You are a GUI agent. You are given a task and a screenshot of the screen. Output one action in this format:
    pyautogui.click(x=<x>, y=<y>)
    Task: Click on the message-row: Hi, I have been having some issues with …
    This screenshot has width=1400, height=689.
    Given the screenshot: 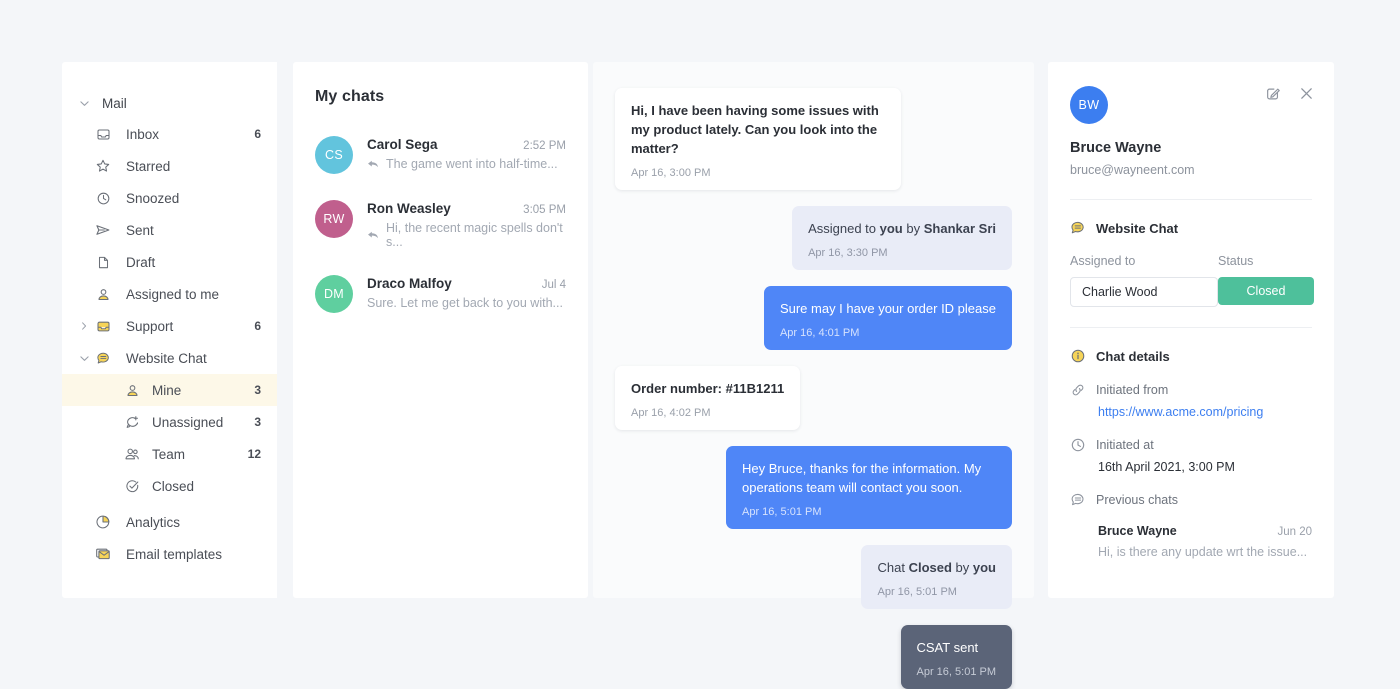 What is the action you would take?
    pyautogui.click(x=813, y=139)
    